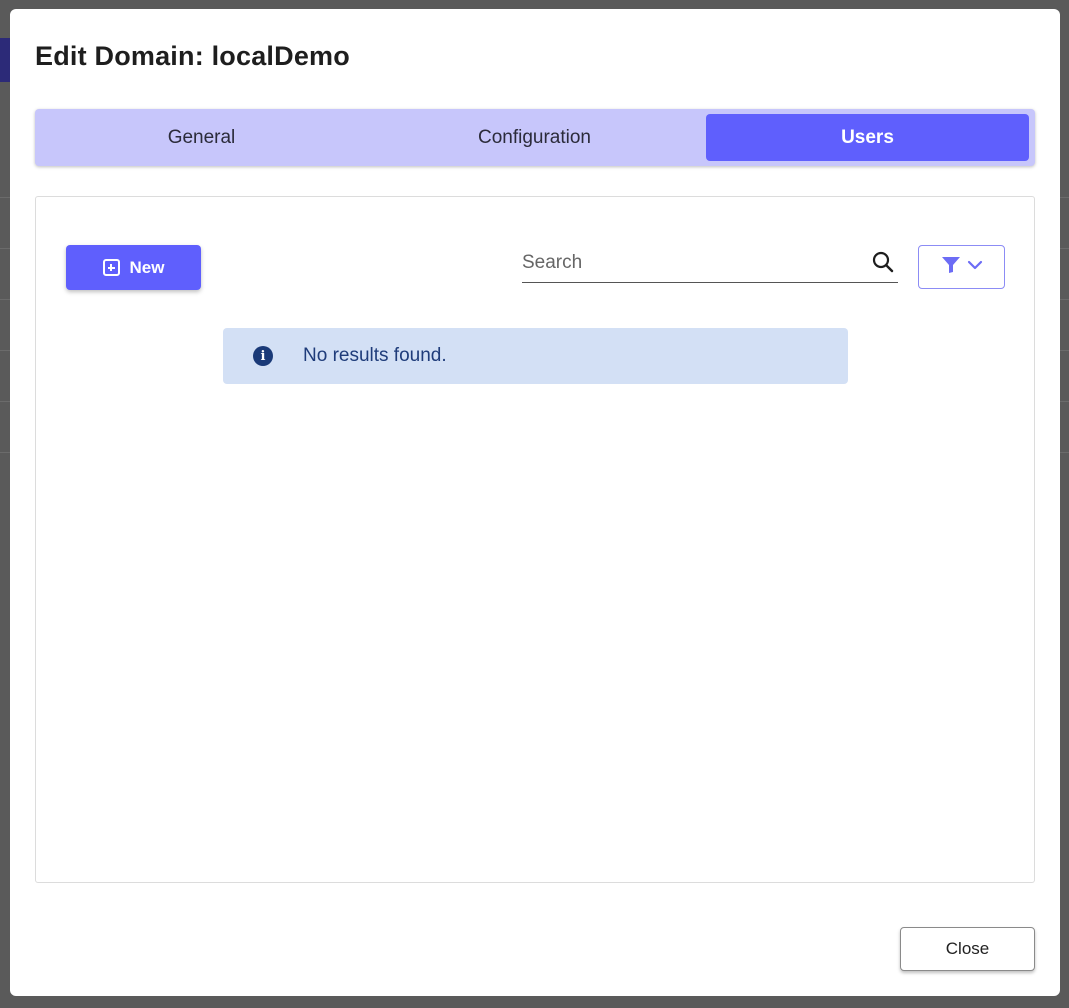 This screenshot has height=1008, width=1069. I want to click on info-icon: i, so click(263, 356).